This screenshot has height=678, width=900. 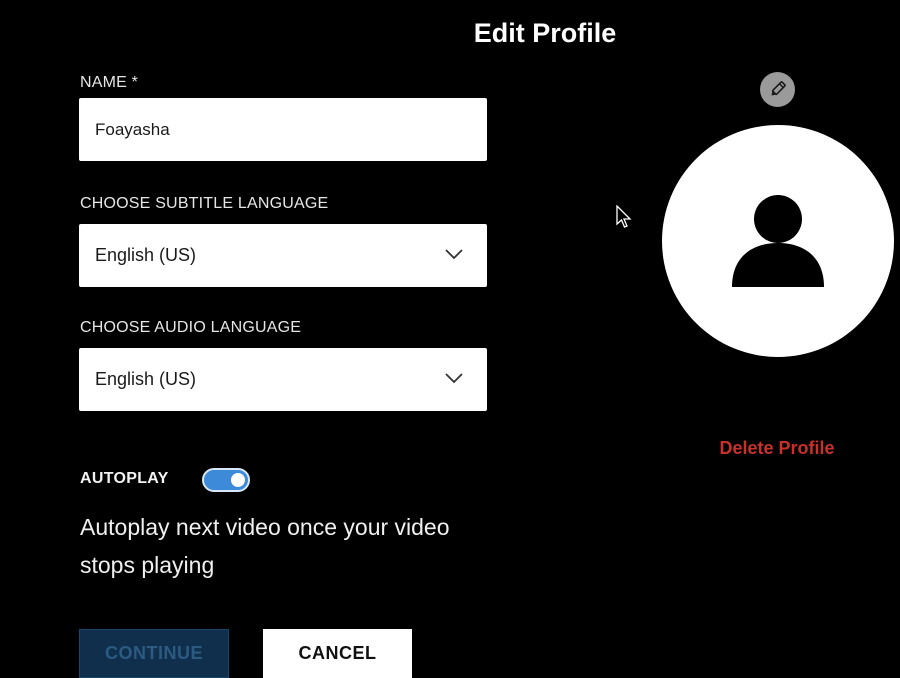 I want to click on autoplay-label: AUTOPLAY, so click(x=124, y=478).